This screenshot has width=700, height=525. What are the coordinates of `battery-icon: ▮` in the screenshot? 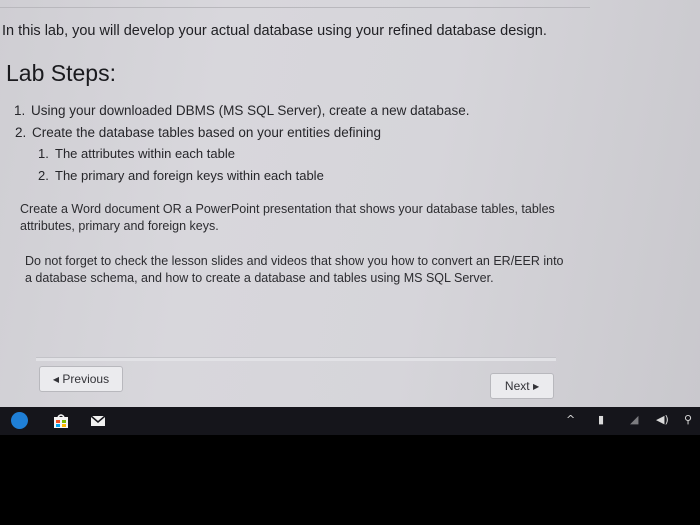 It's located at (601, 419).